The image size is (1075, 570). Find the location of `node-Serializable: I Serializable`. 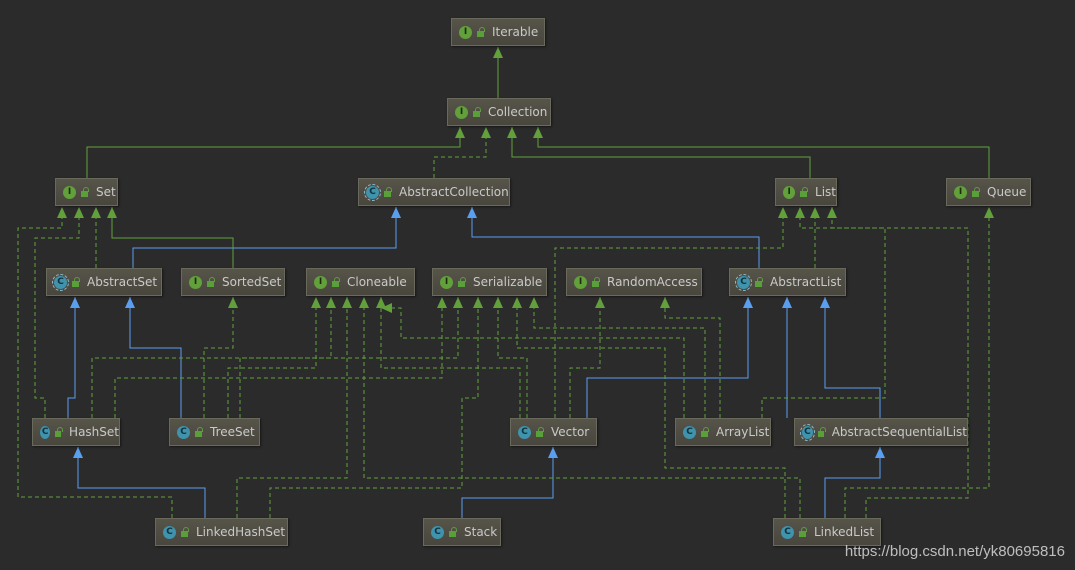

node-Serializable: I Serializable is located at coordinates (489, 282).